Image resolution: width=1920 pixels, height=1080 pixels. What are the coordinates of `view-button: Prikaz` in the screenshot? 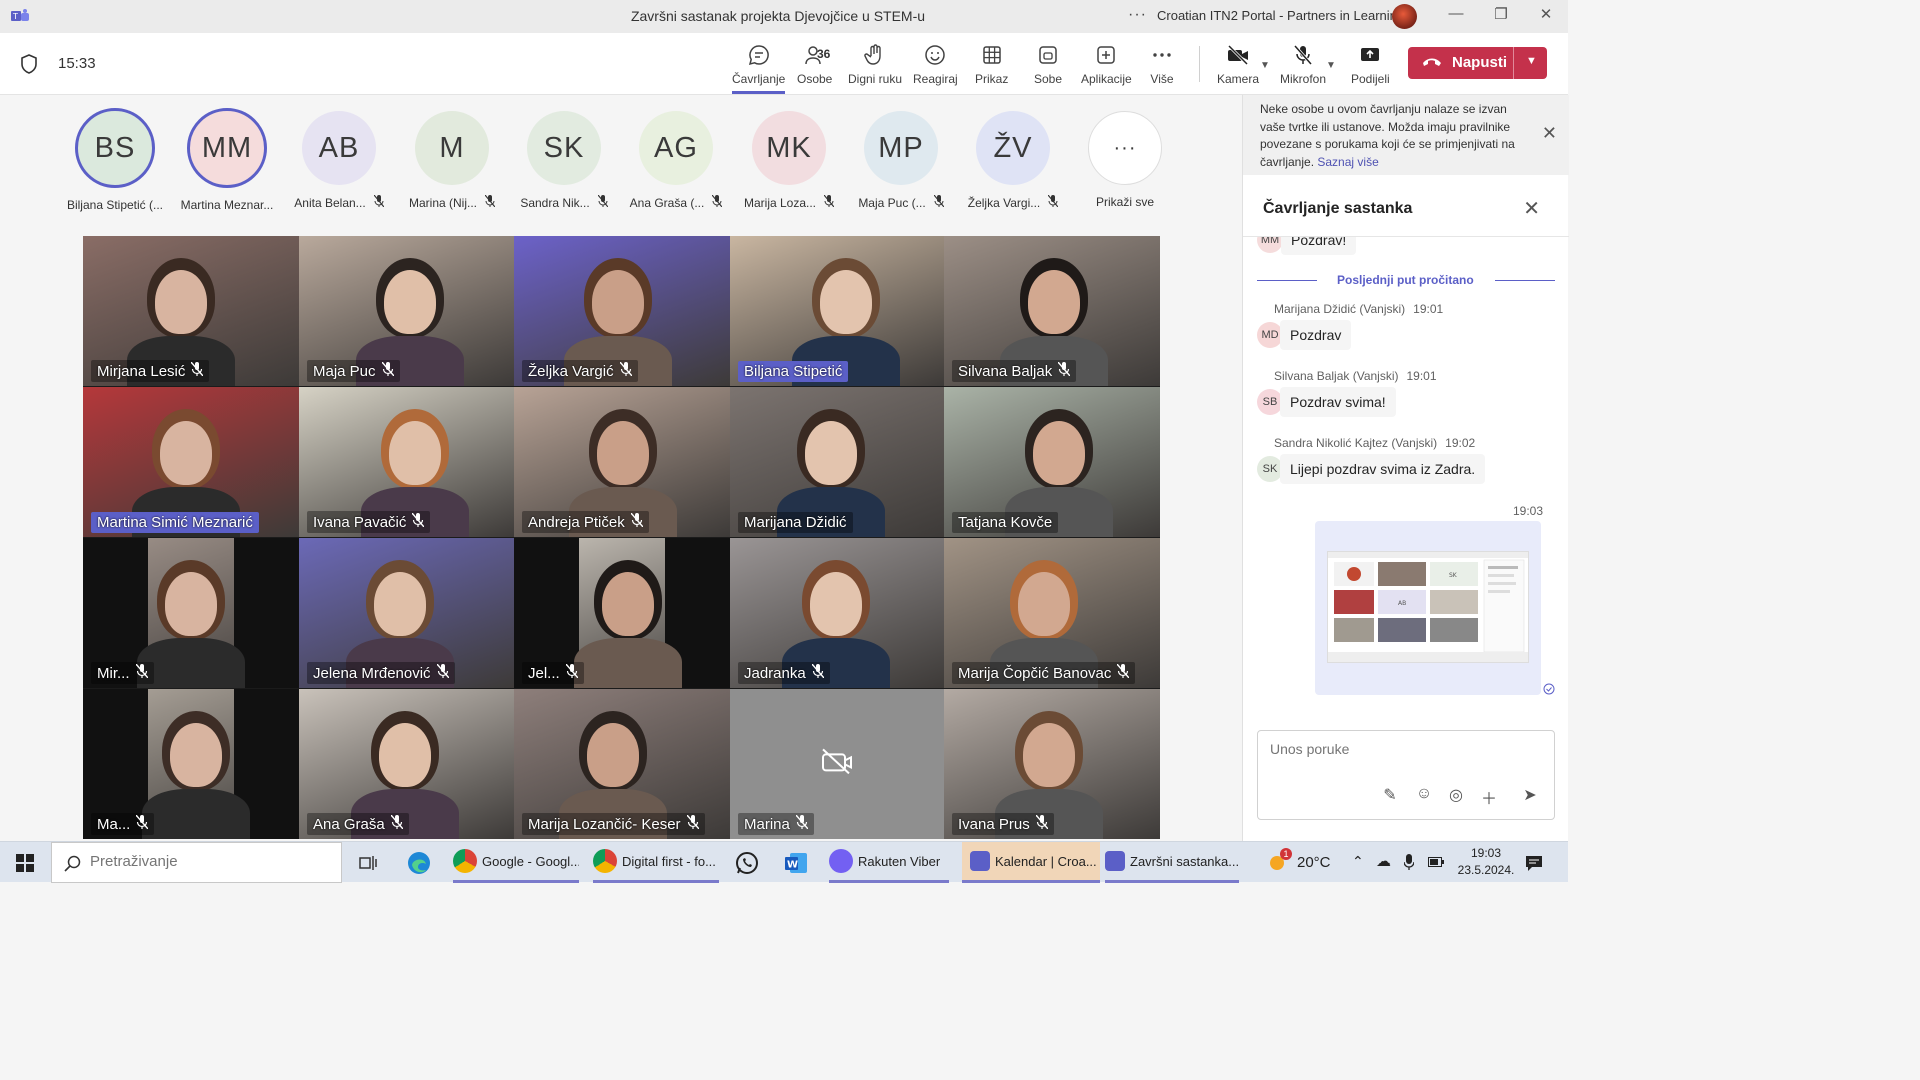 It's located at (991, 67).